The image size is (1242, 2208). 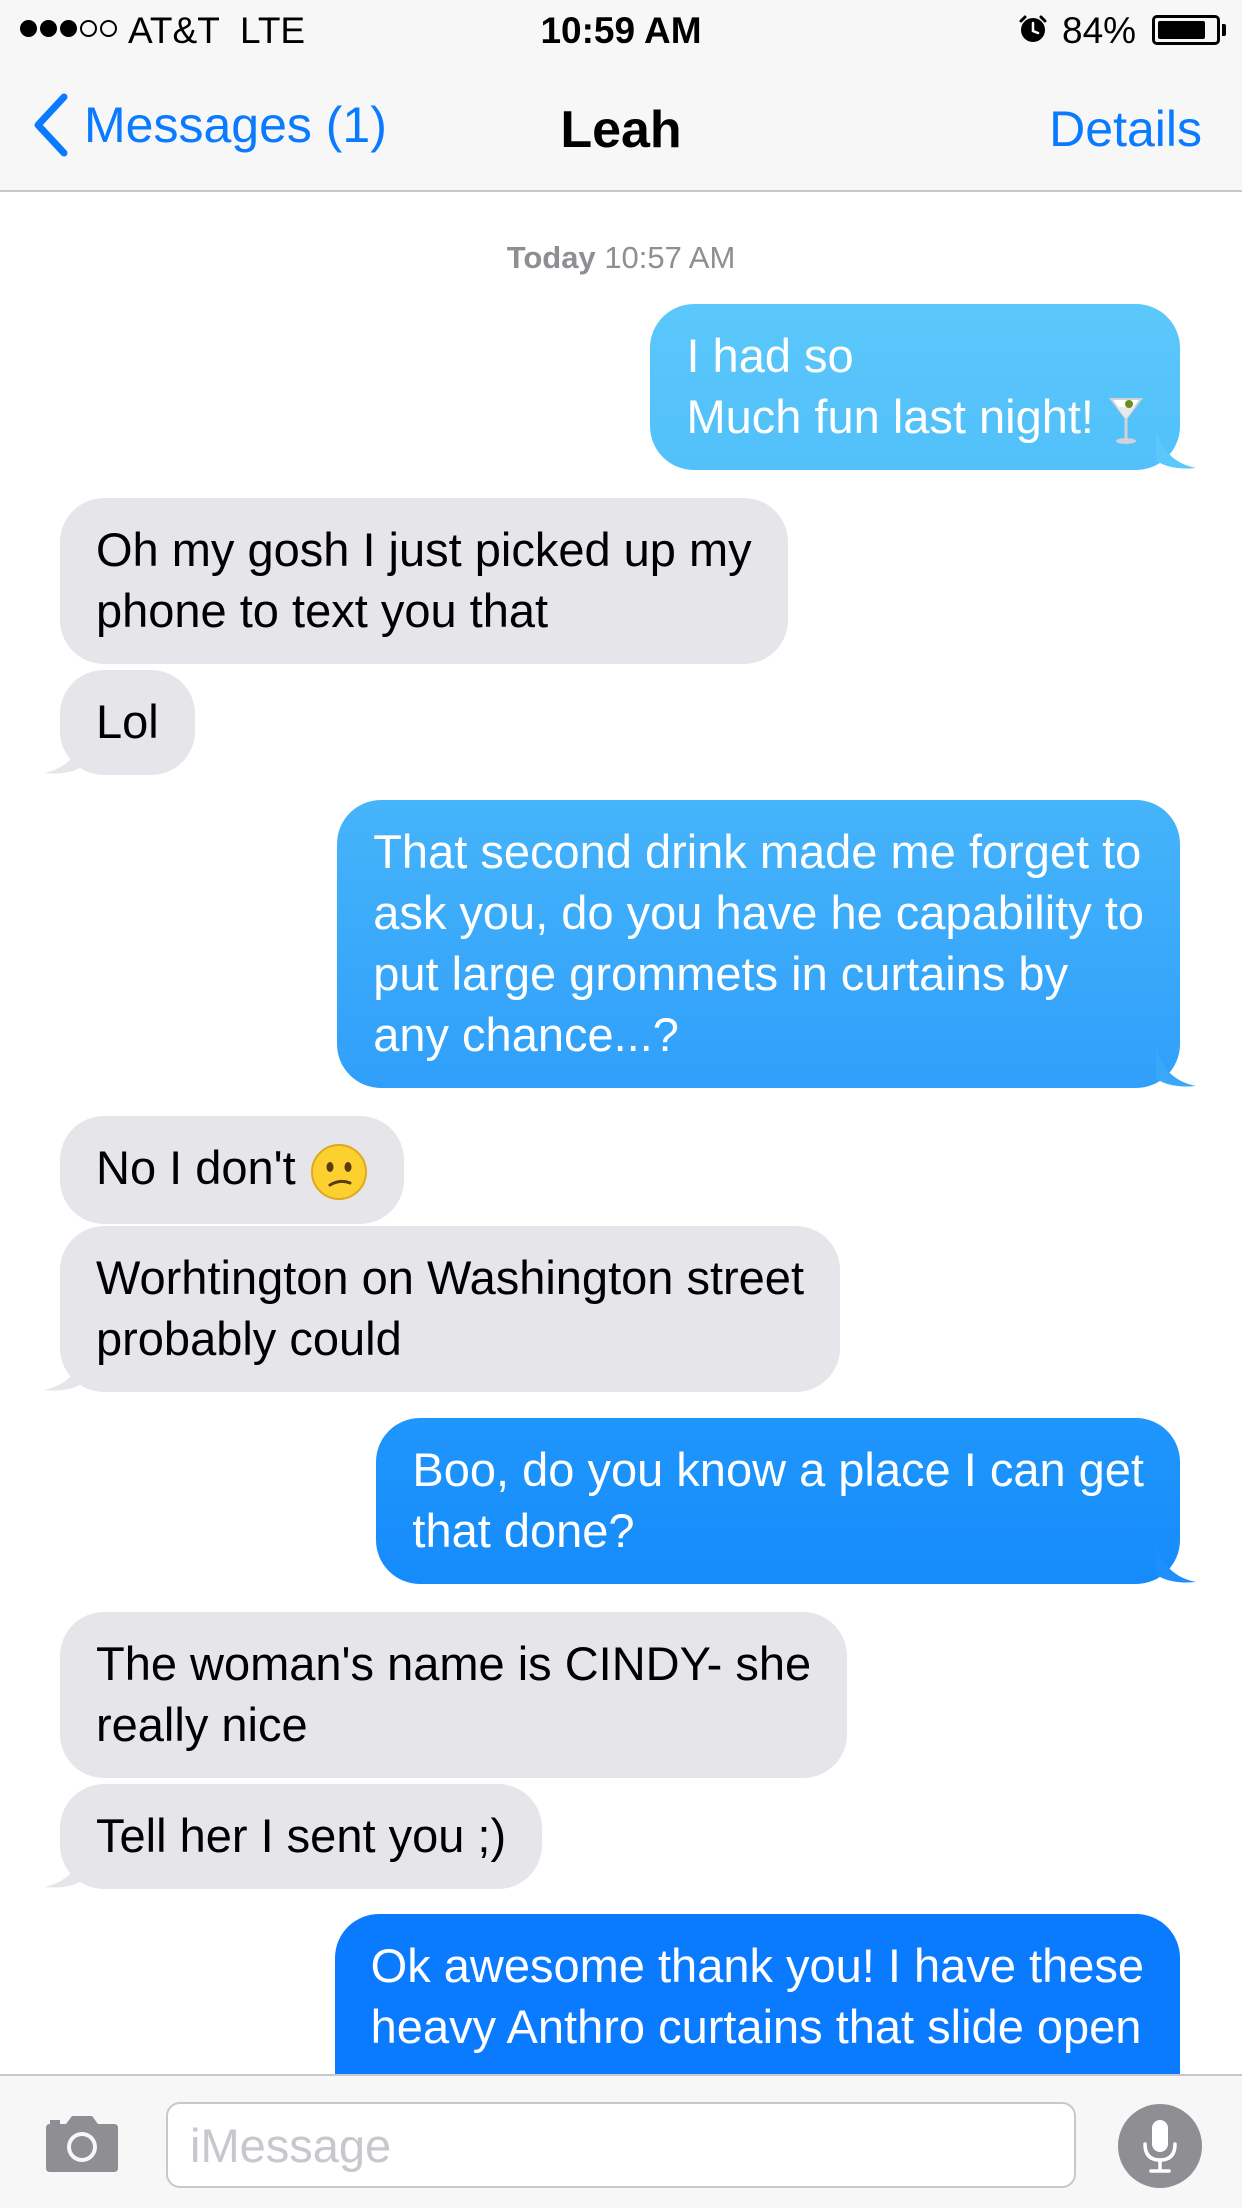 I want to click on incoming-message-bubble: Tell her I sent you ;), so click(x=293, y=1836).